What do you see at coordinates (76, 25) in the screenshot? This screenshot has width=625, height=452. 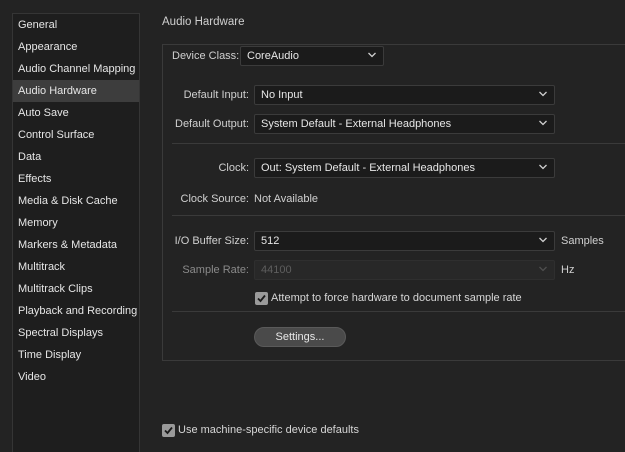 I see `sidebar-item-general: General` at bounding box center [76, 25].